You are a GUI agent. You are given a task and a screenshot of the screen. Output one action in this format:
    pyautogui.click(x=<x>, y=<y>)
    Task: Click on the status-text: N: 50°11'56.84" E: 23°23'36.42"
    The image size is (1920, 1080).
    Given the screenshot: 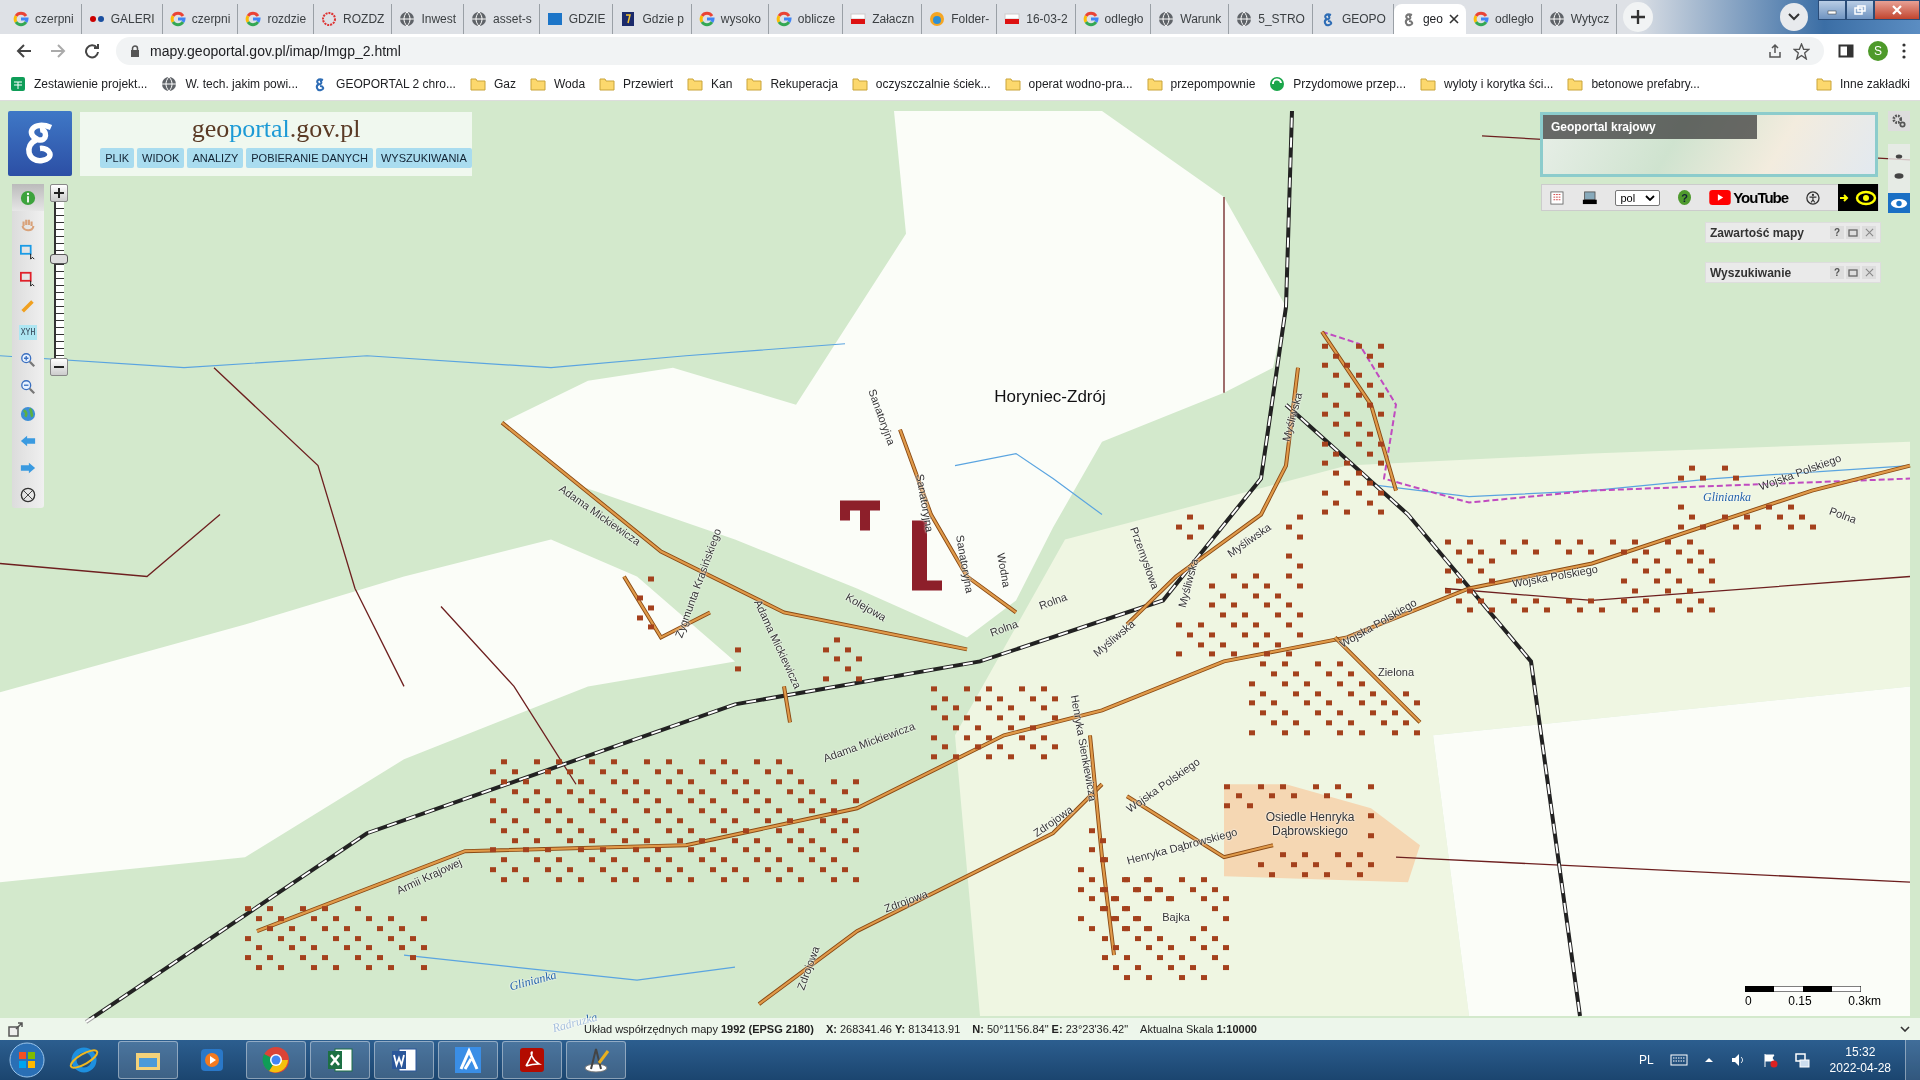 What is the action you would take?
    pyautogui.click(x=1050, y=1029)
    